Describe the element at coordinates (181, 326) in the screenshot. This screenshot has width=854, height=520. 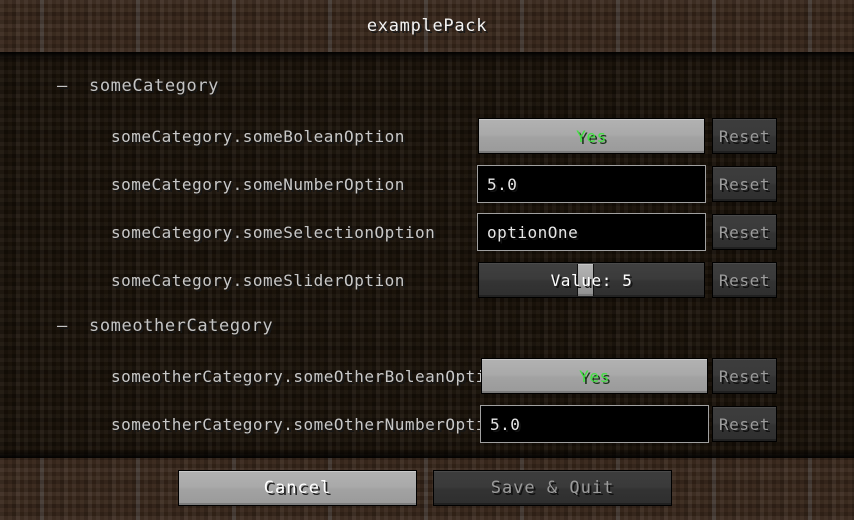
I see `category-label: someotherCategory` at that location.